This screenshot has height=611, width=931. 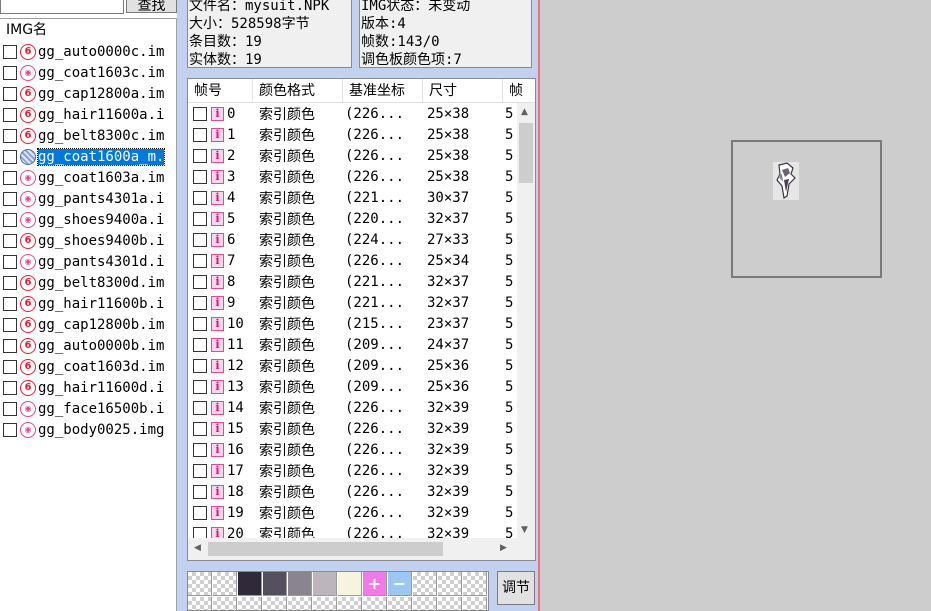 I want to click on frame-row: i 9 索引颜色 (221... 32×37 5, so click(x=353, y=302).